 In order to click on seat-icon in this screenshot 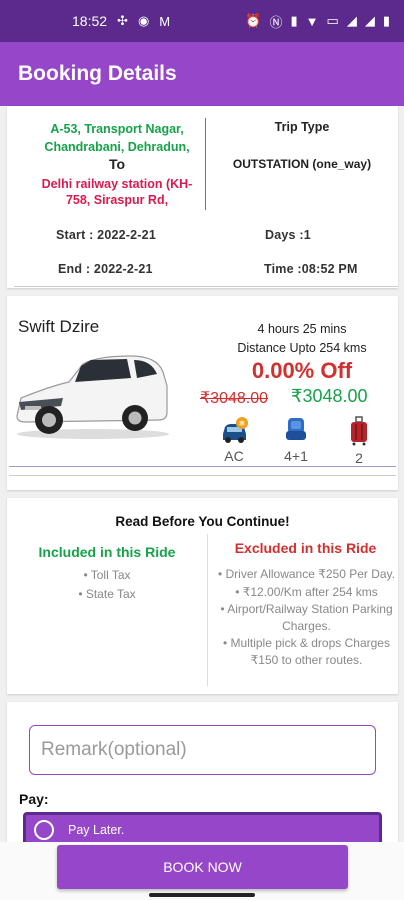, I will do `click(296, 429)`.